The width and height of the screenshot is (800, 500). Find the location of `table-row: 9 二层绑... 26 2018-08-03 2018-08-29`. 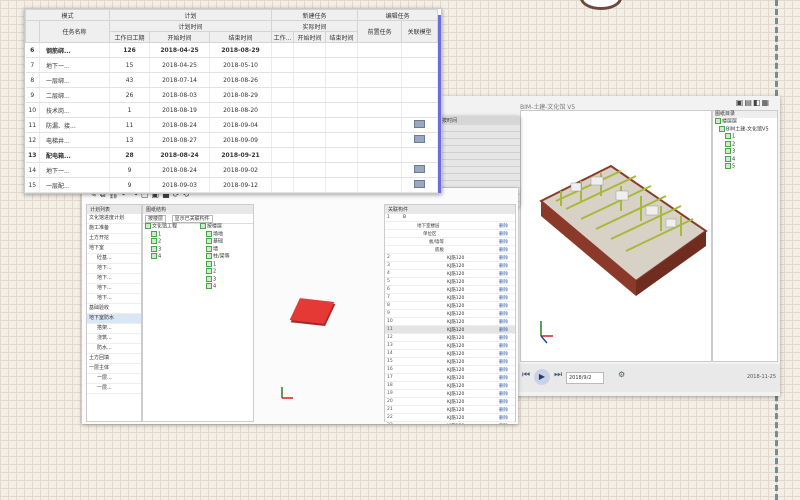

table-row: 9 二层绑... 26 2018-08-03 2018-08-29 is located at coordinates (232, 95).